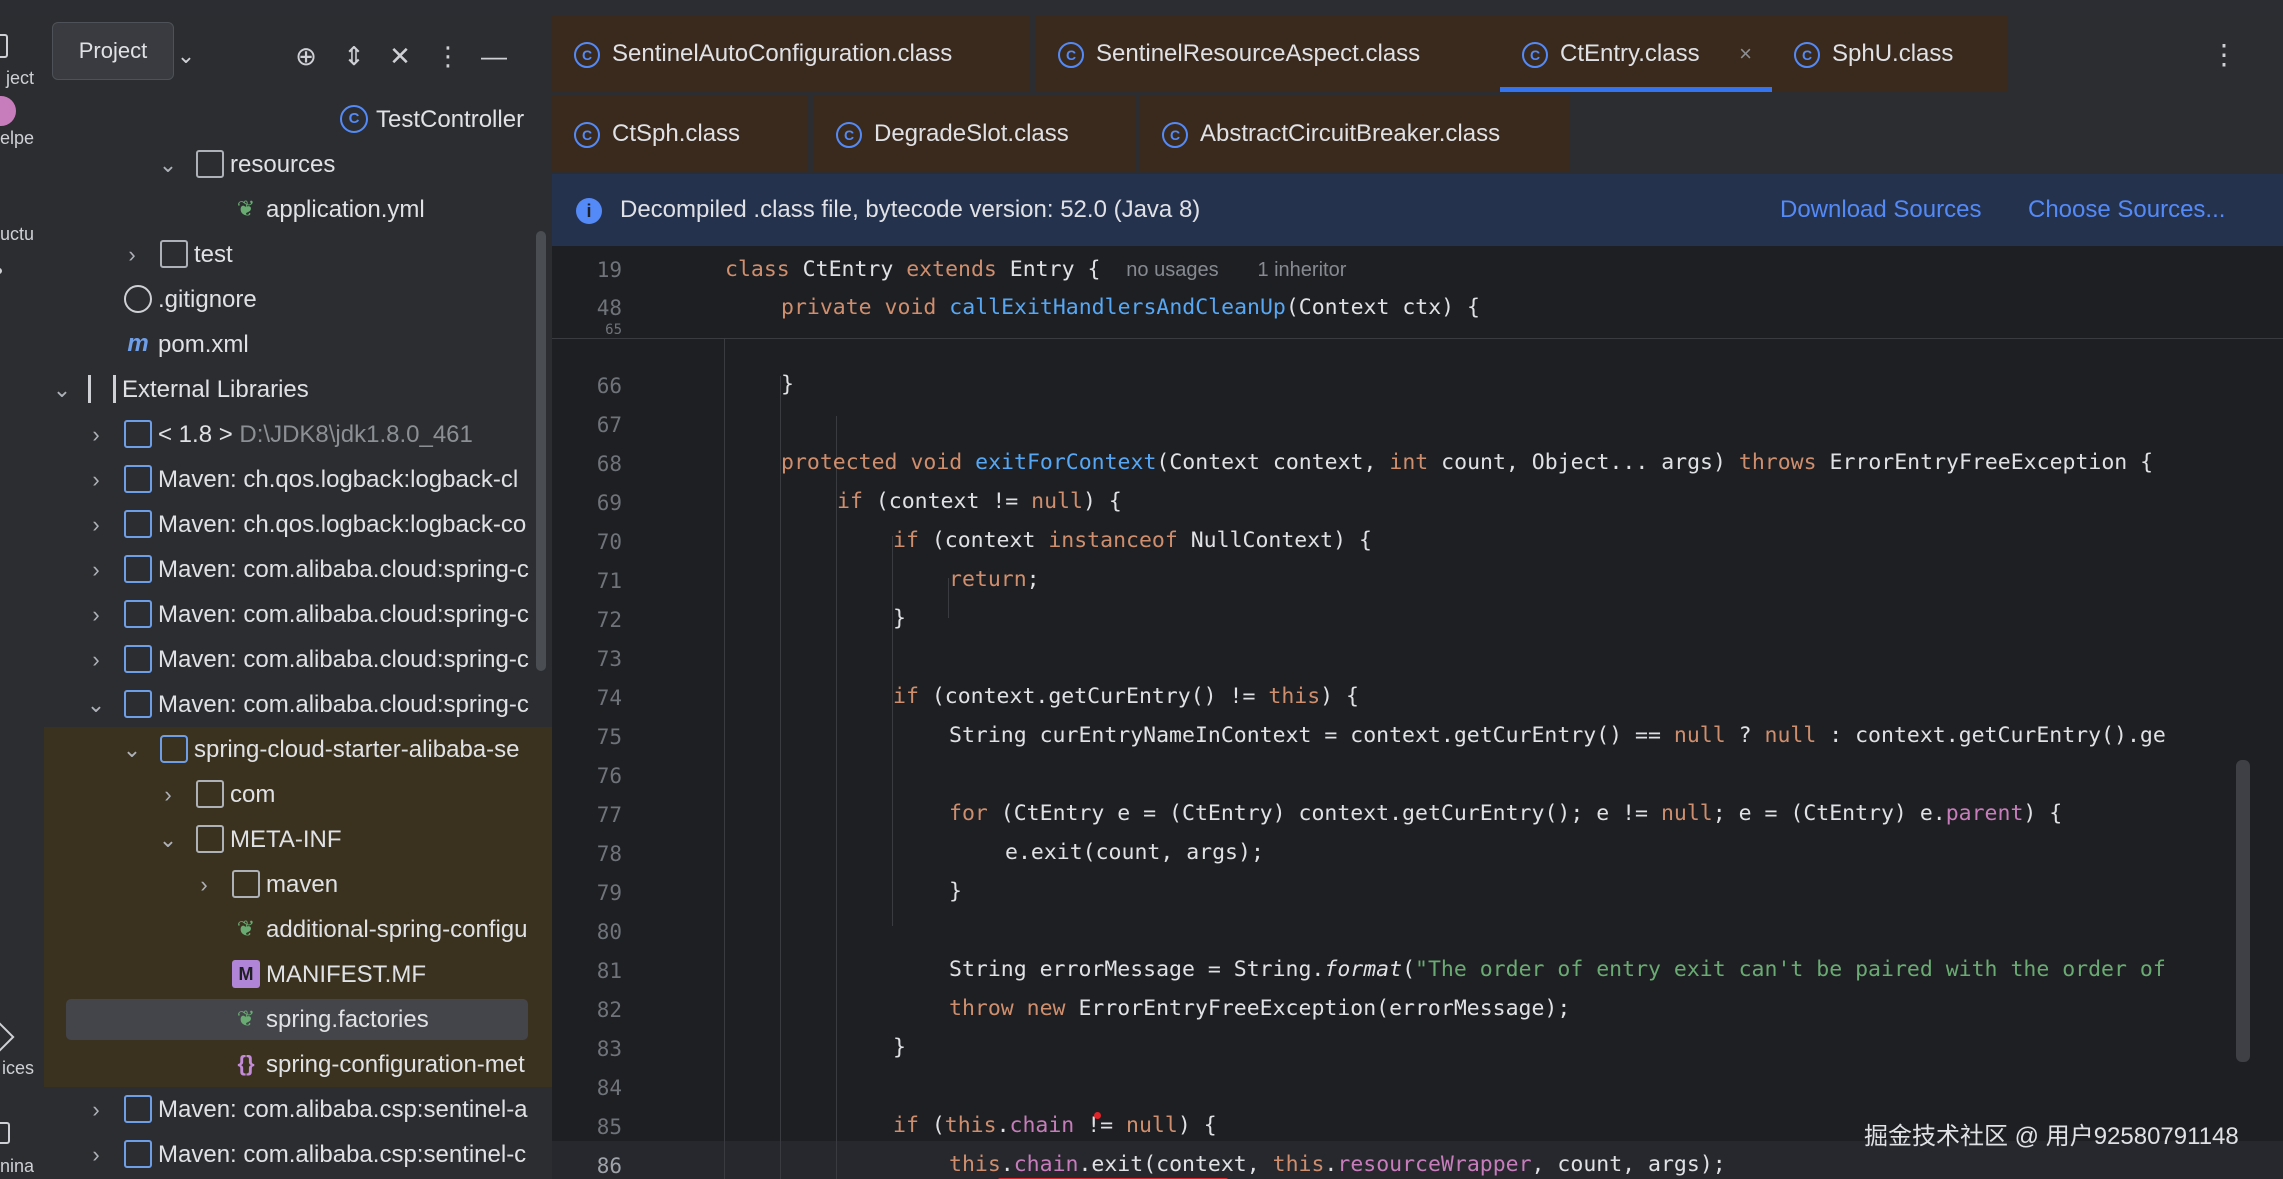 This screenshot has width=2283, height=1179. What do you see at coordinates (448, 56) in the screenshot?
I see `options-icon: ⋮` at bounding box center [448, 56].